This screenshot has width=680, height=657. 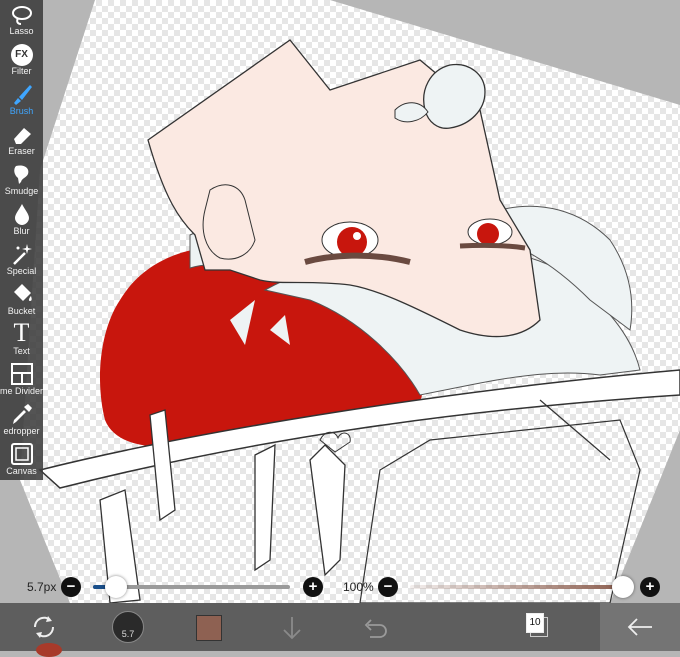 I want to click on opacity-slider-knob, so click(x=623, y=587).